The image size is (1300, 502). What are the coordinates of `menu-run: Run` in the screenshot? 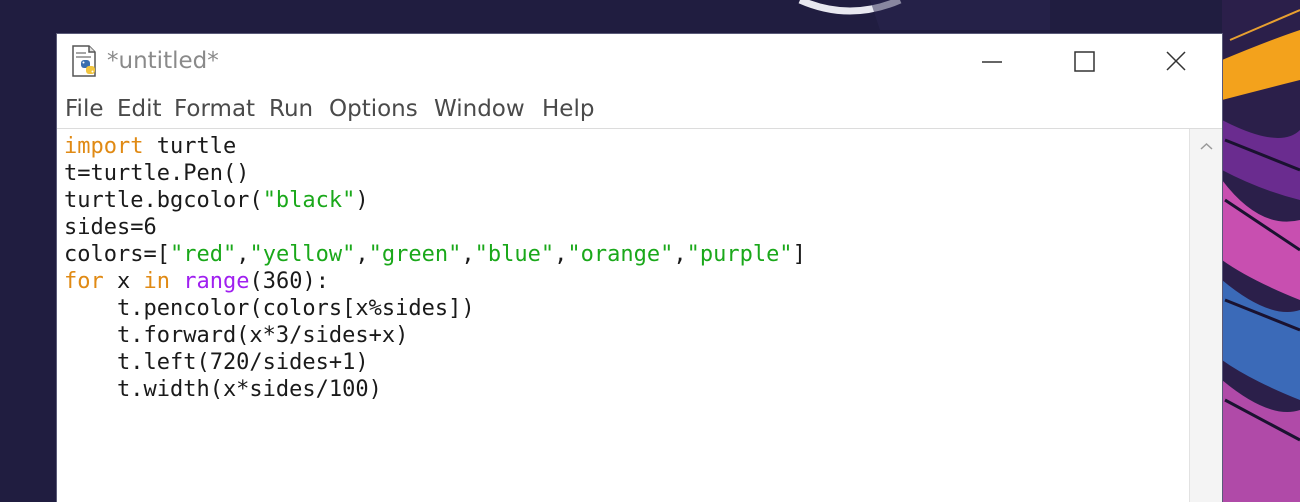 It's located at (291, 109).